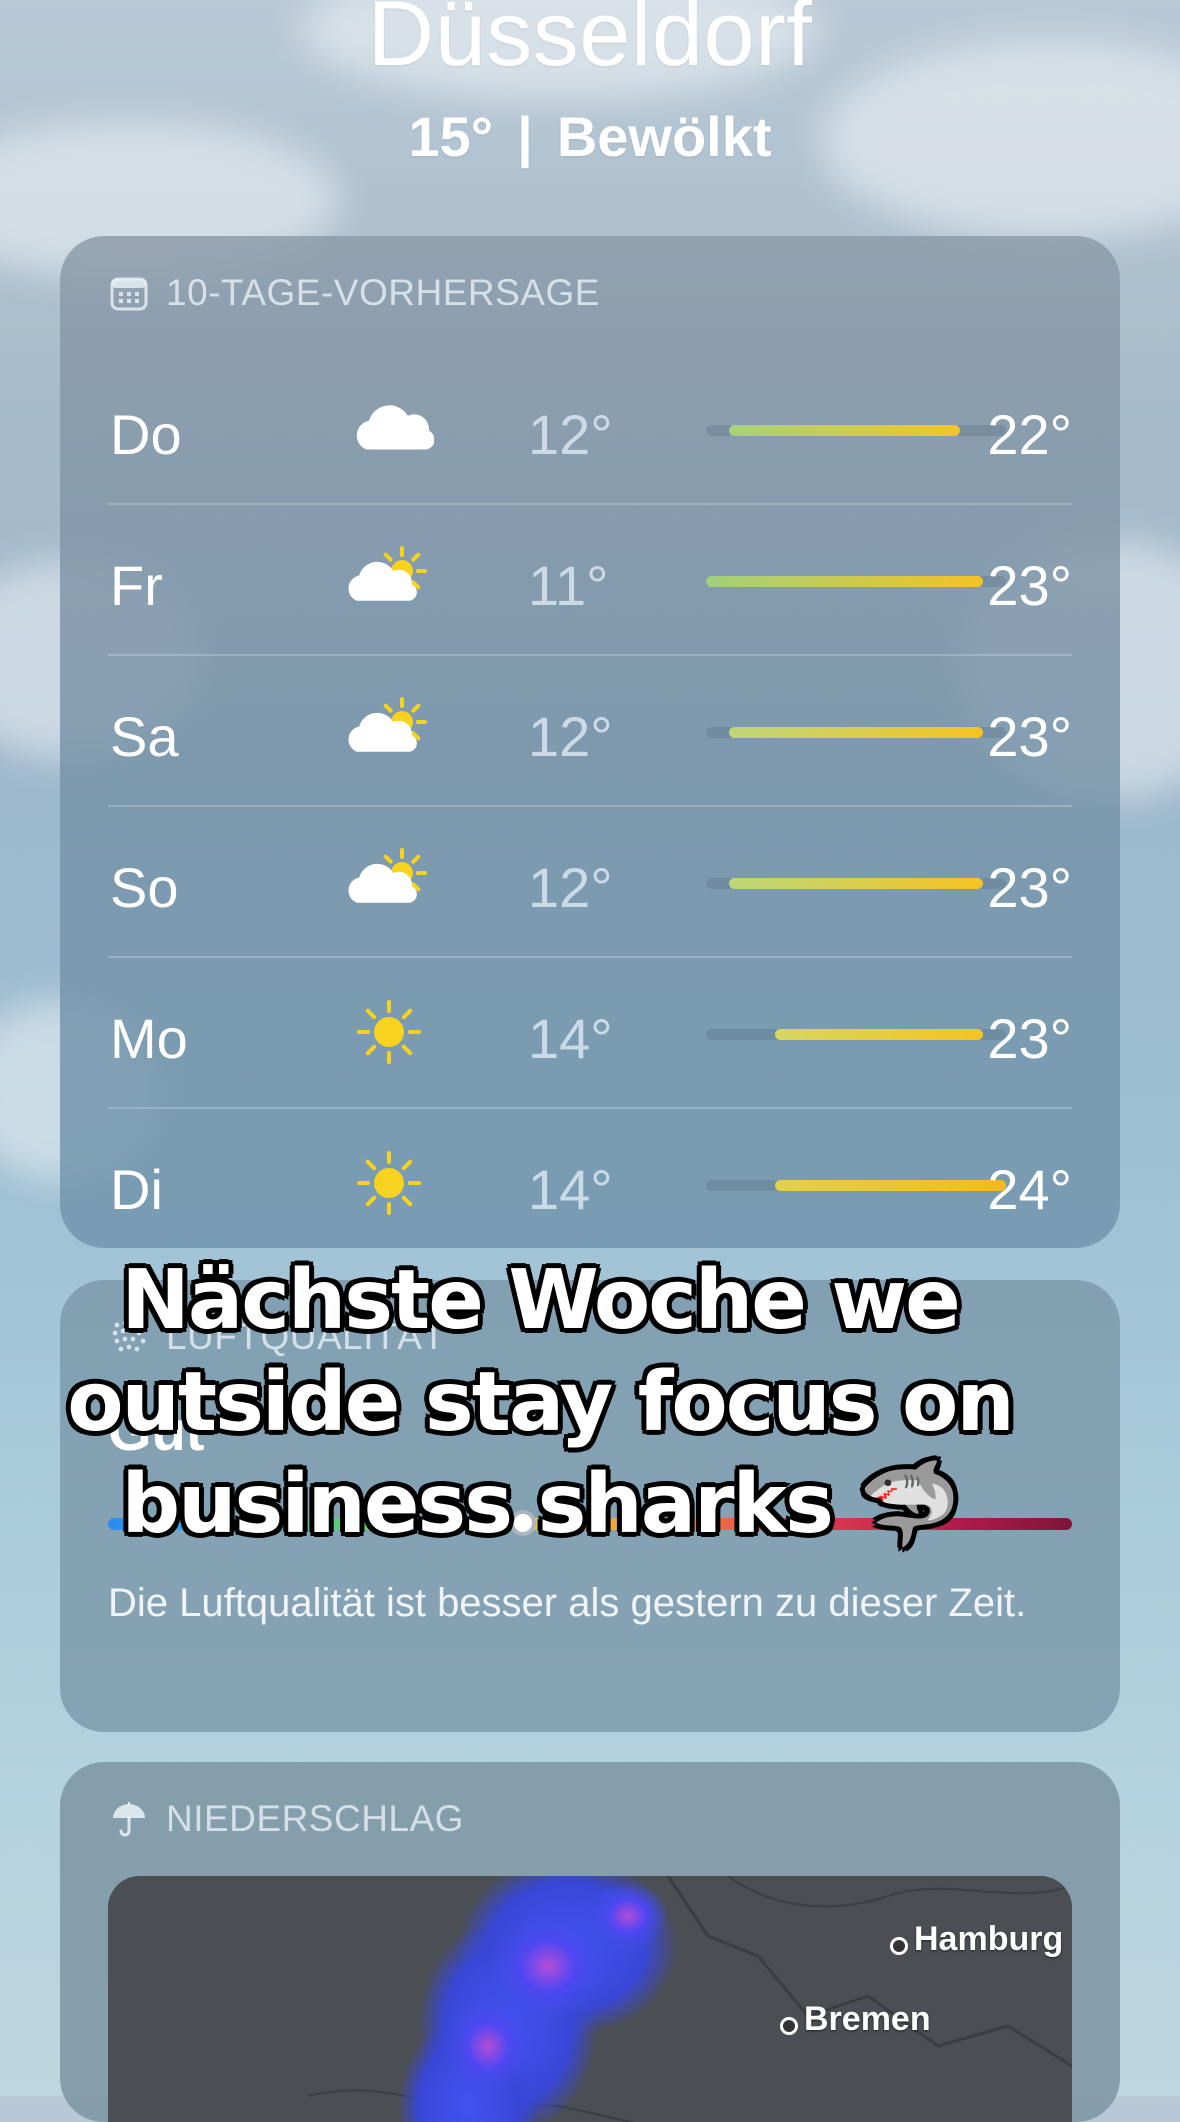 The width and height of the screenshot is (1180, 2122). What do you see at coordinates (129, 1819) in the screenshot?
I see `umbrella-icon` at bounding box center [129, 1819].